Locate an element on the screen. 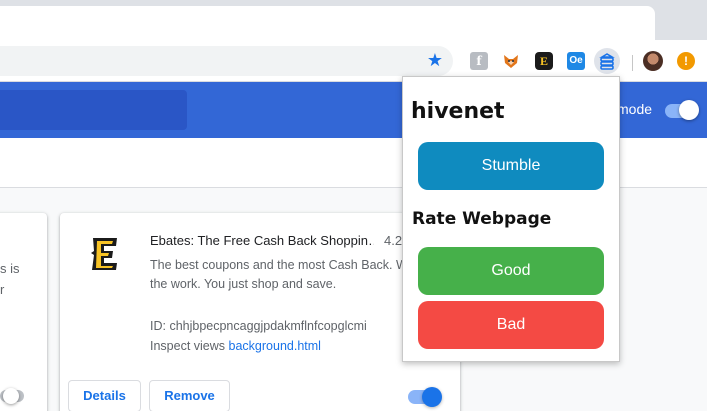 Image resolution: width=707 pixels, height=411 pixels. popup-title: hivenet is located at coordinates (458, 111).